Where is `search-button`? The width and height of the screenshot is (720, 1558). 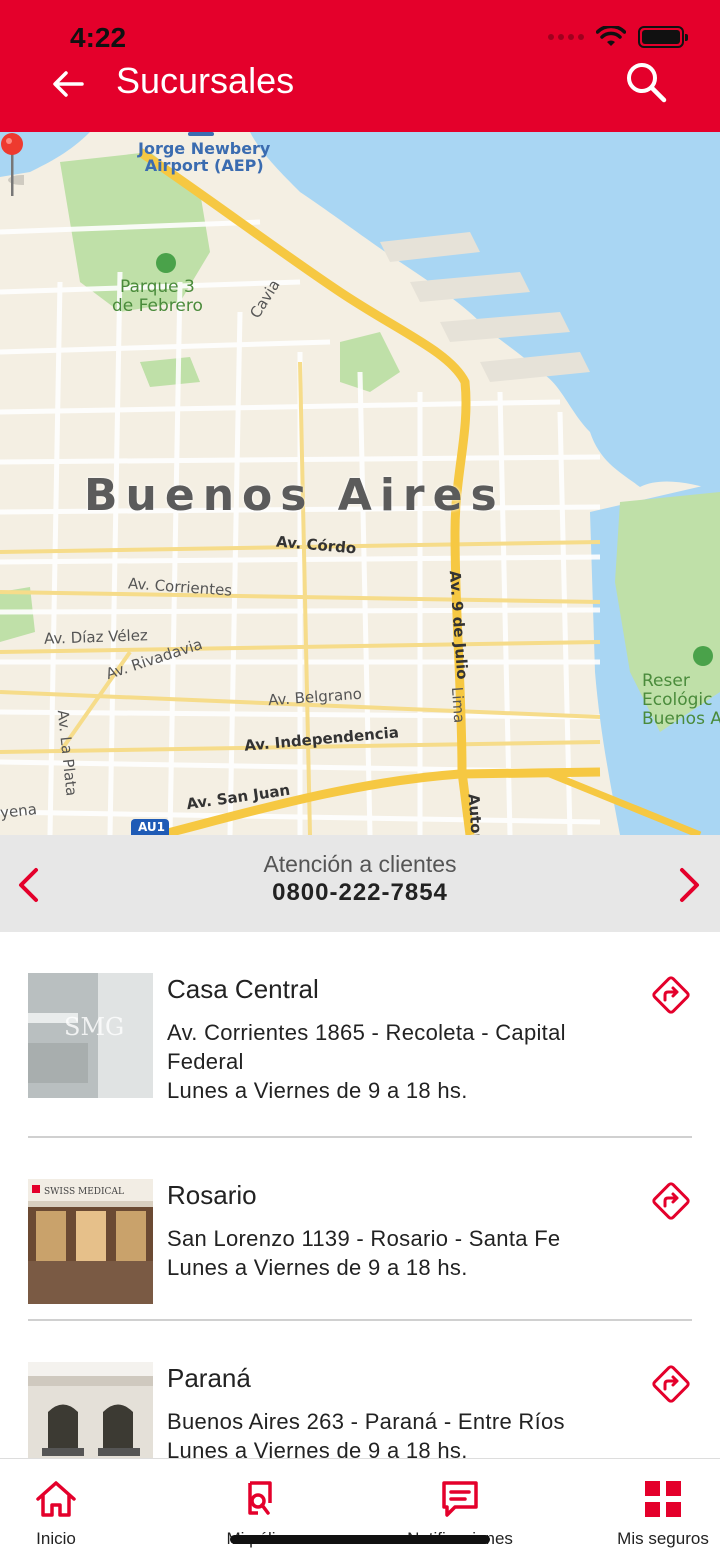 search-button is located at coordinates (646, 82).